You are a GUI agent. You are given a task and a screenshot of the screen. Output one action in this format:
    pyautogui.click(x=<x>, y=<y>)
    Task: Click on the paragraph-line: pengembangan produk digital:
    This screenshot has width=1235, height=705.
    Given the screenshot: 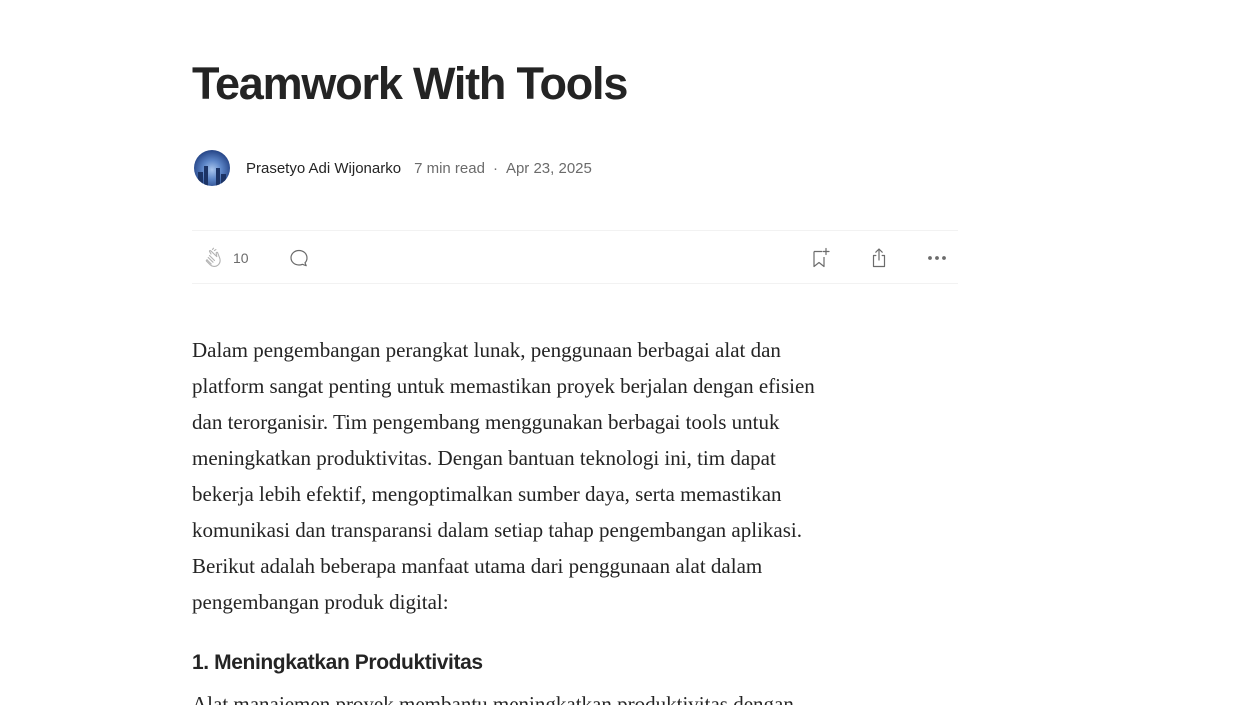 What is the action you would take?
    pyautogui.click(x=320, y=602)
    